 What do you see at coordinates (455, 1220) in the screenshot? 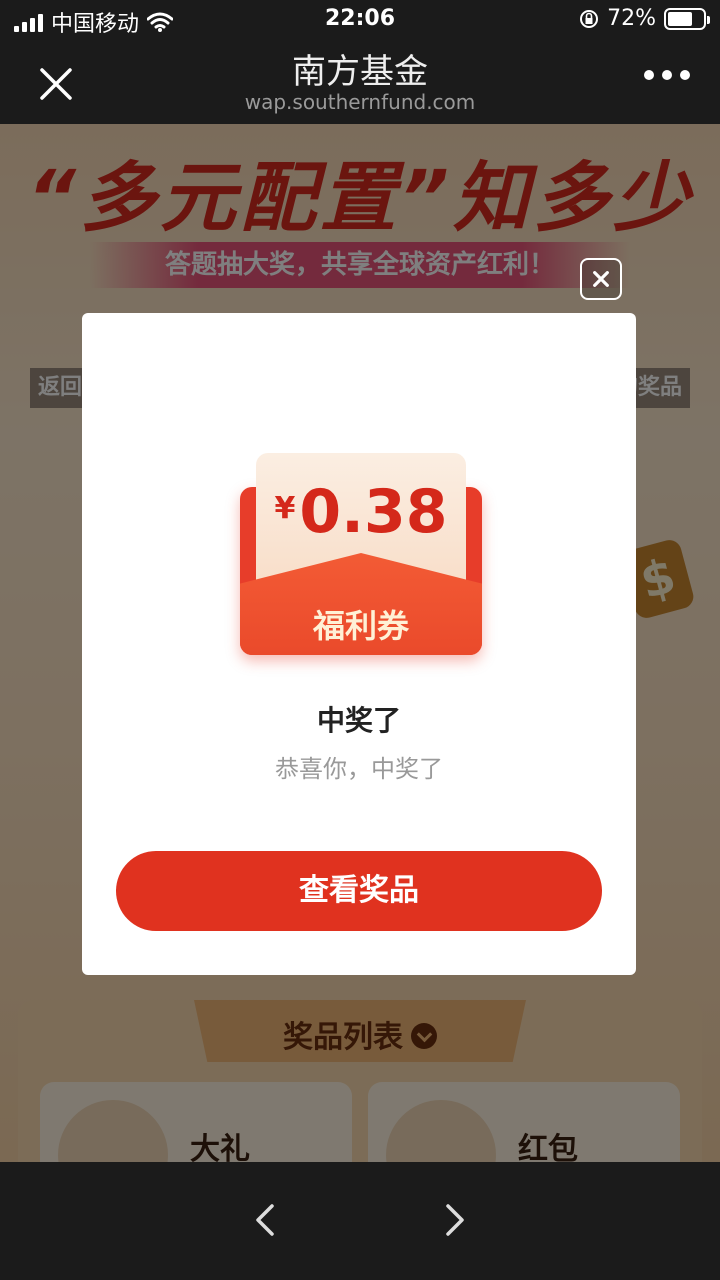
I see `forward-arrow-icon` at bounding box center [455, 1220].